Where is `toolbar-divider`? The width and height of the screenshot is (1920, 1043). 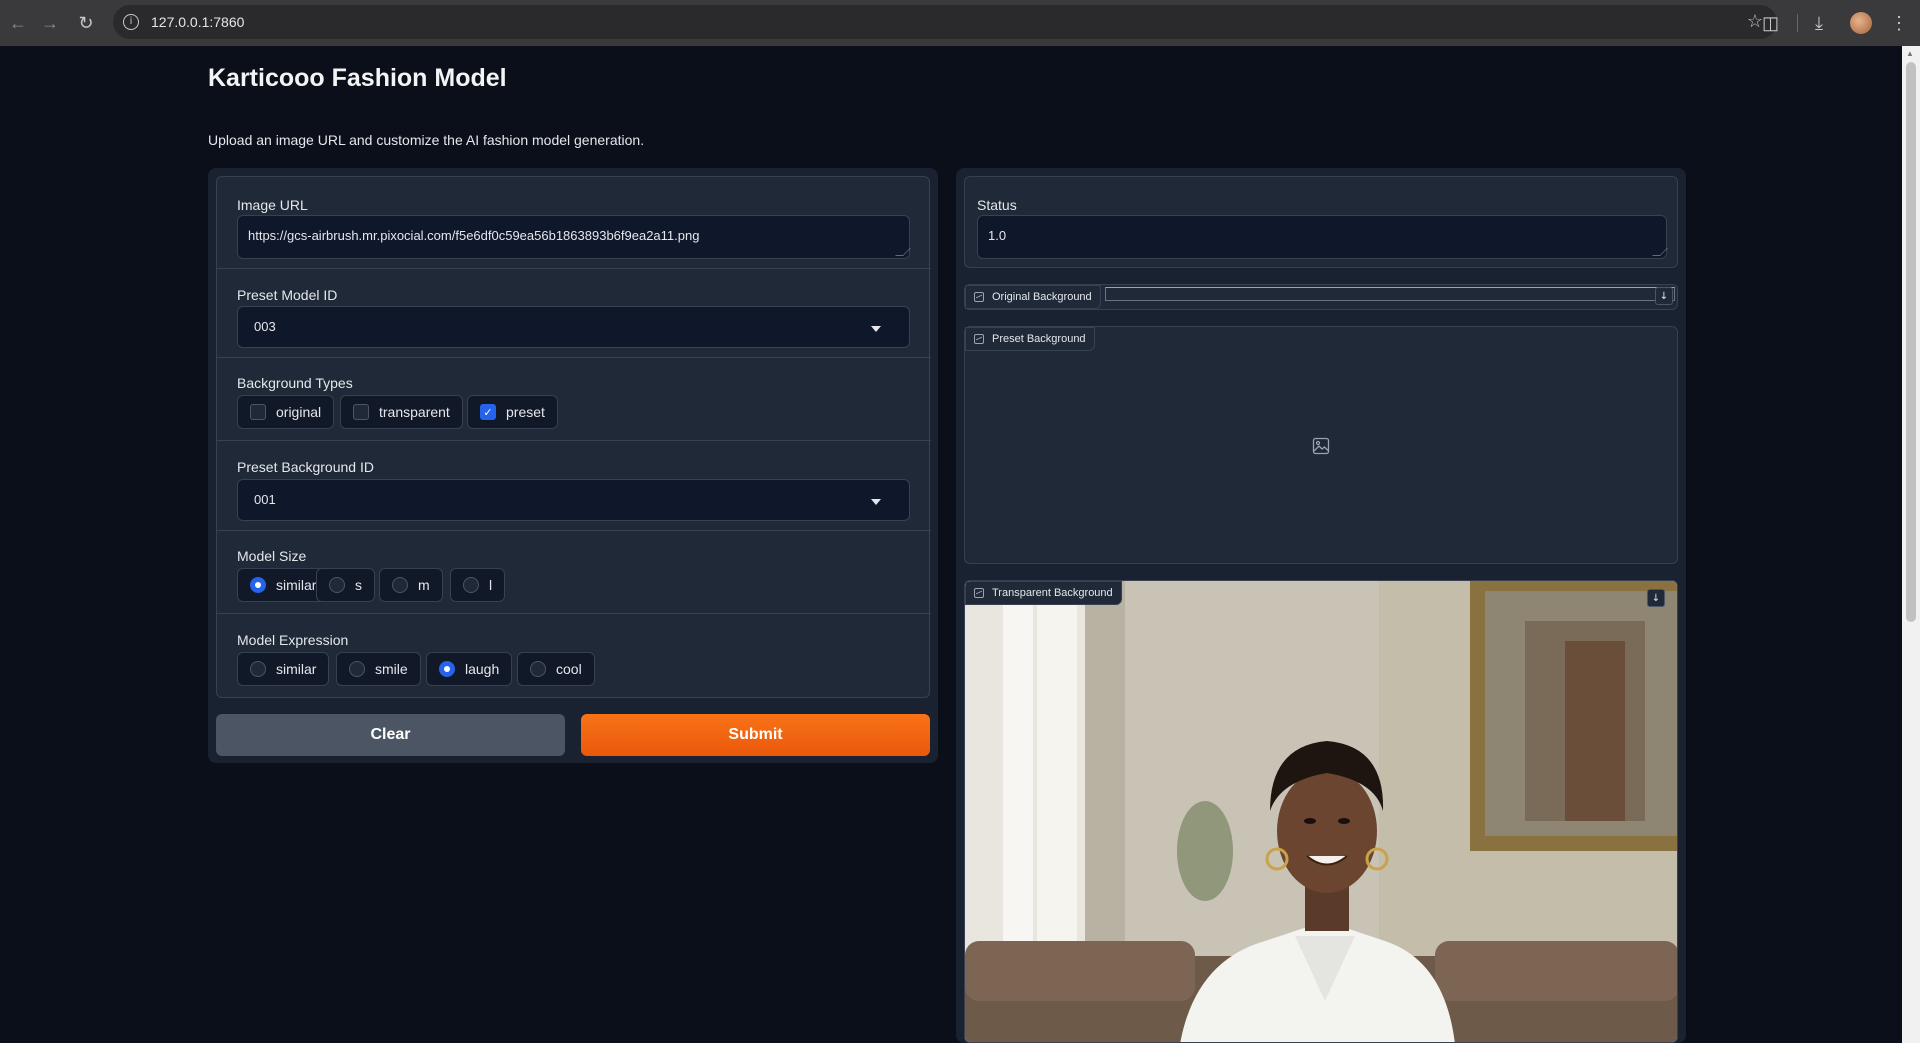 toolbar-divider is located at coordinates (1797, 23).